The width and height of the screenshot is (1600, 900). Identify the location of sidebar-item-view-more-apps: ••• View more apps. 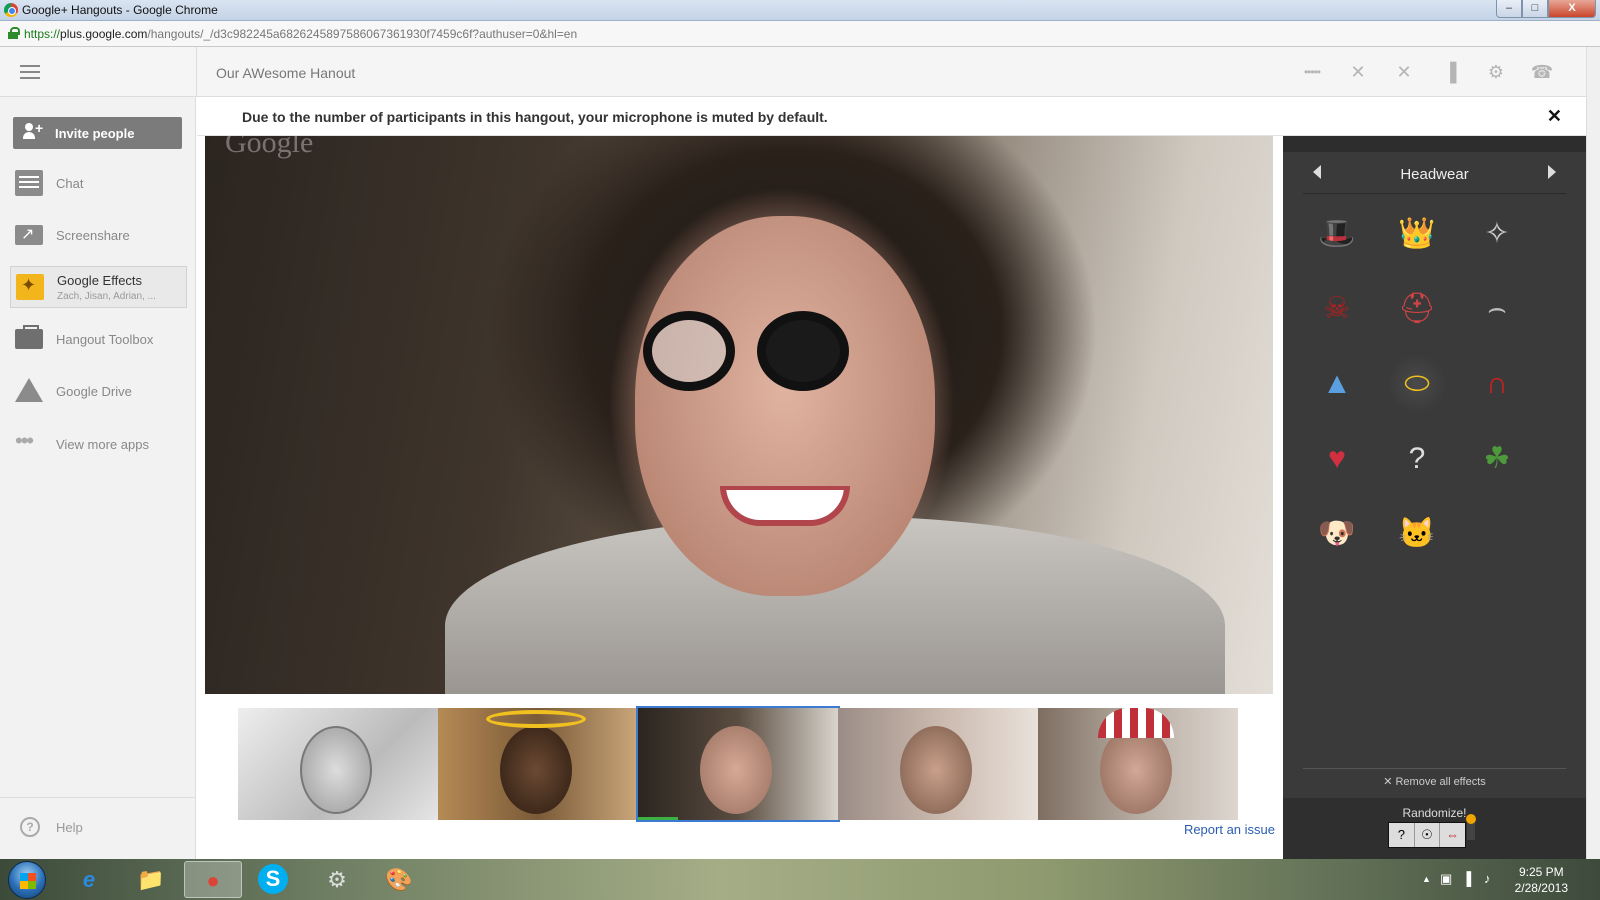
(98, 445).